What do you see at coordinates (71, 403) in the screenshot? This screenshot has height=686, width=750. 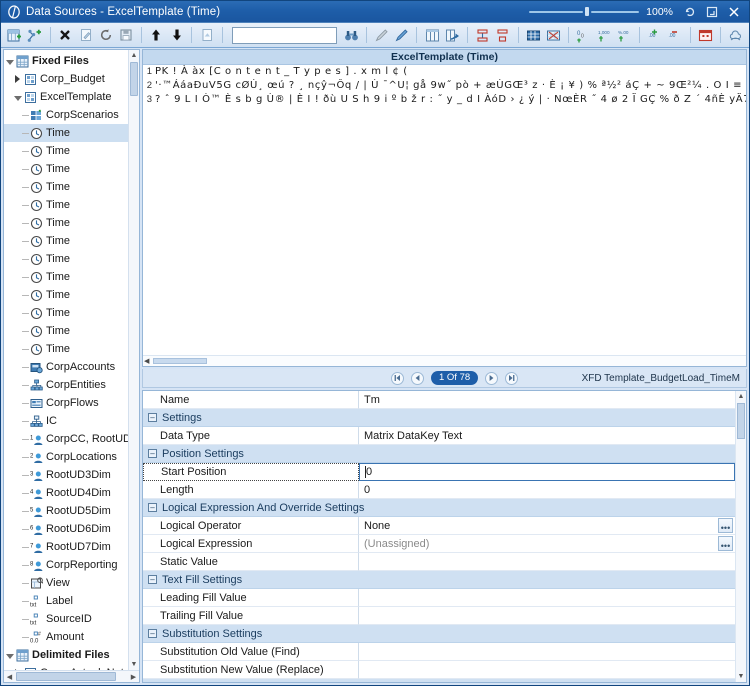 I see `tree-node-corpflows: CorpFlows` at bounding box center [71, 403].